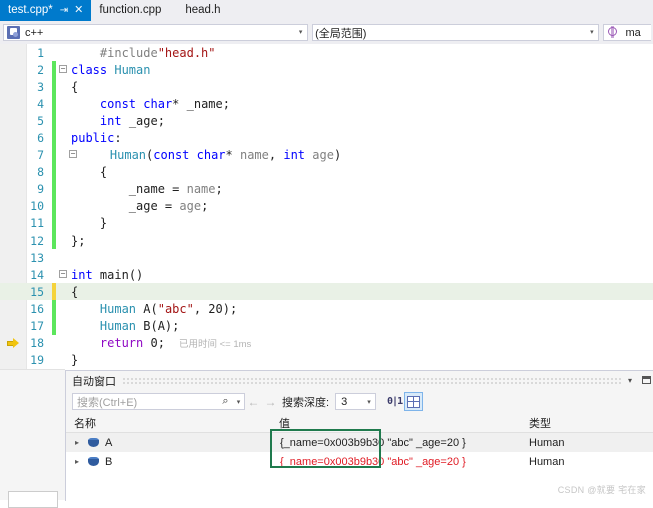 The width and height of the screenshot is (653, 508). Describe the element at coordinates (203, 9) in the screenshot. I see `tab-label: head.h` at that location.